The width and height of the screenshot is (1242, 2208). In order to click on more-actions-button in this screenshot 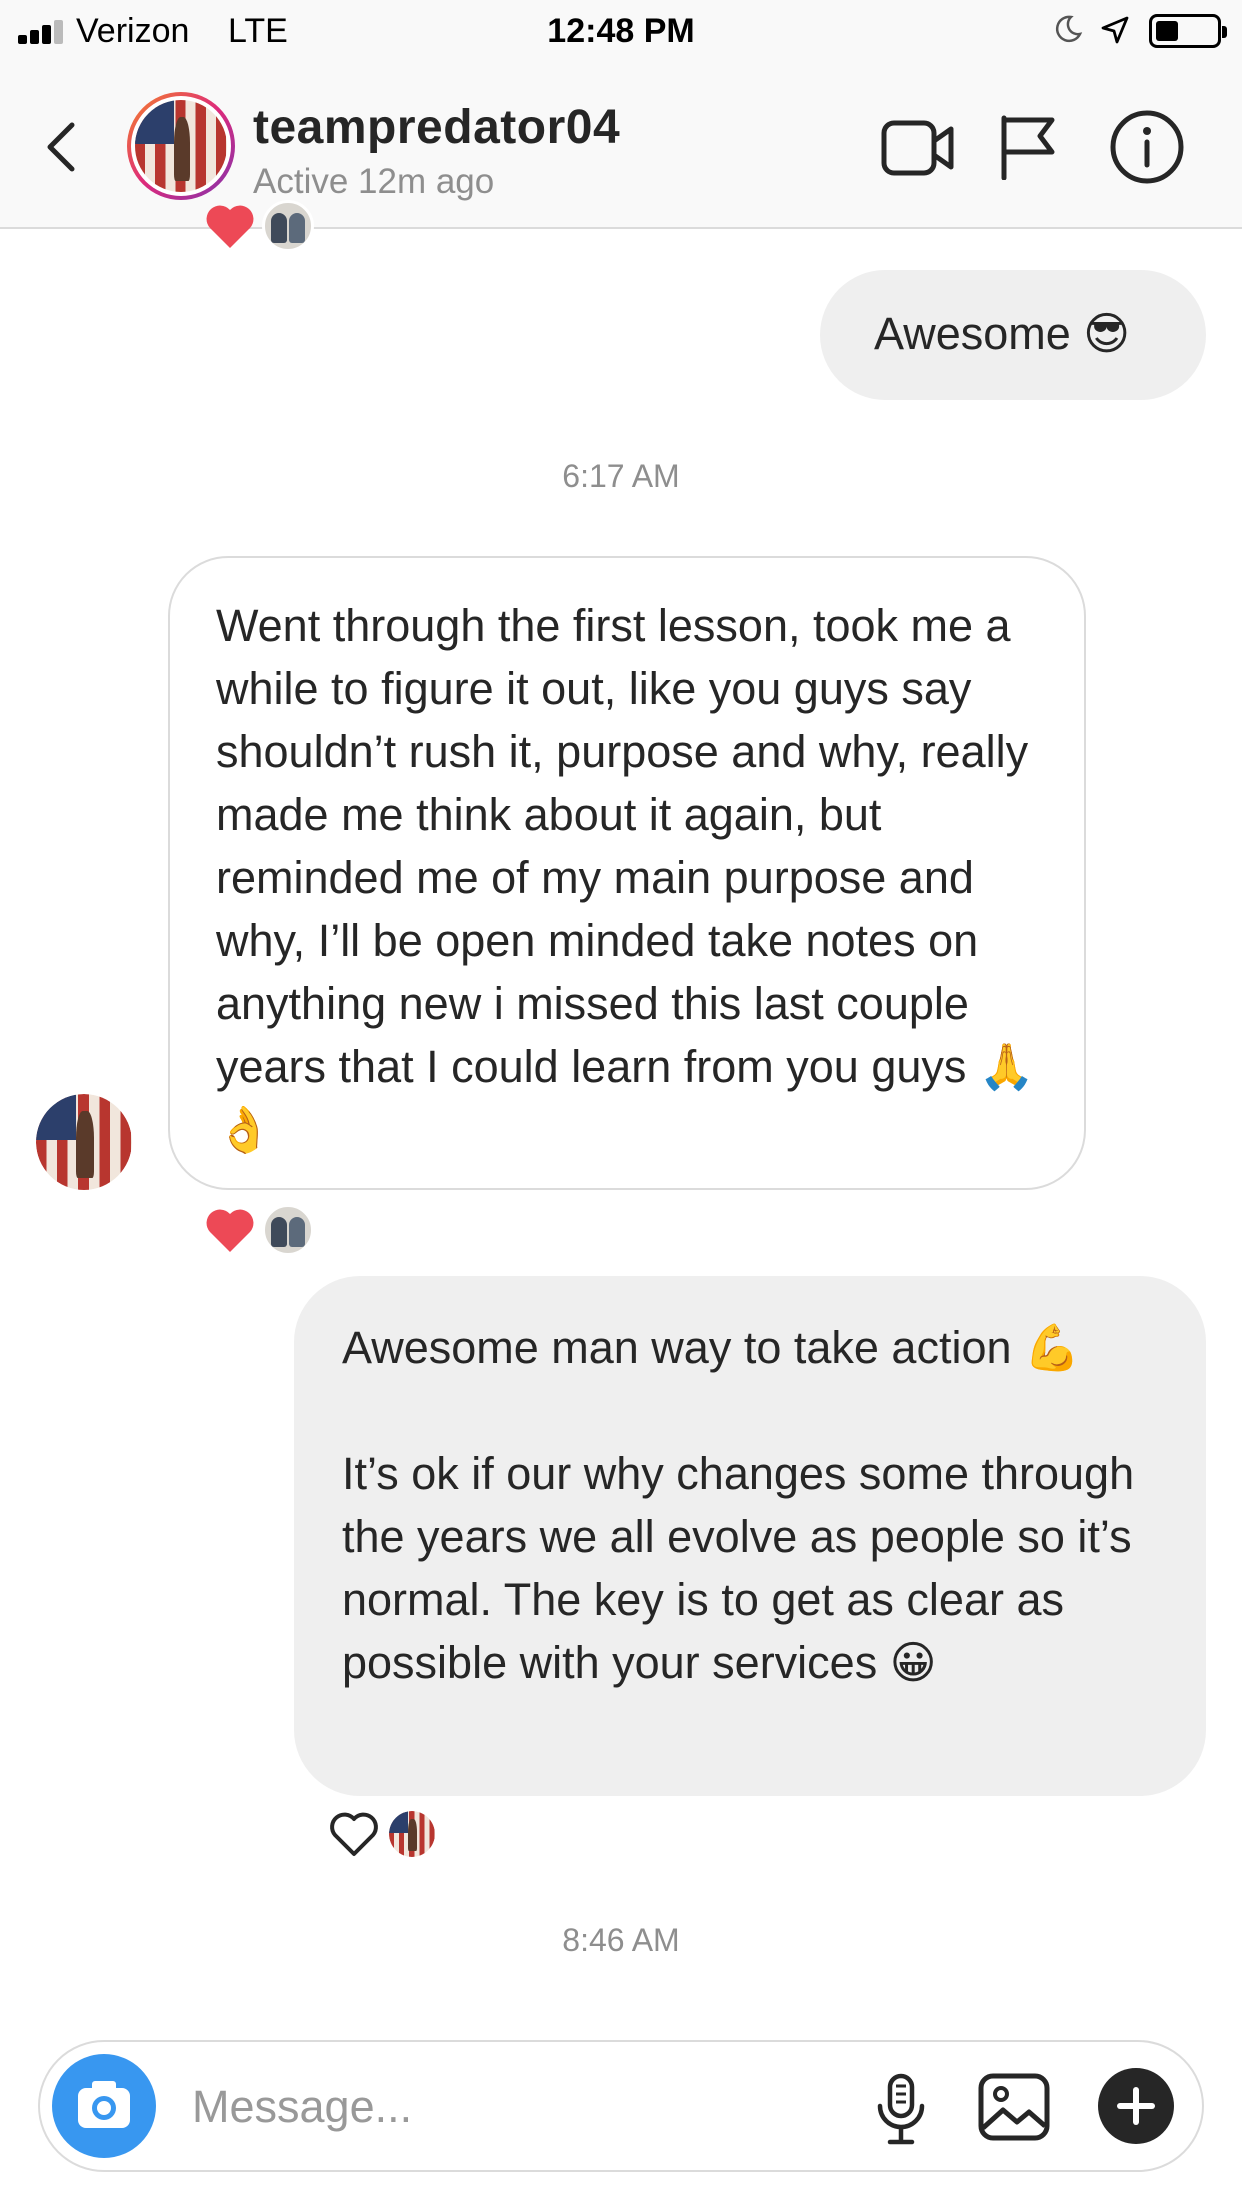, I will do `click(1136, 2106)`.